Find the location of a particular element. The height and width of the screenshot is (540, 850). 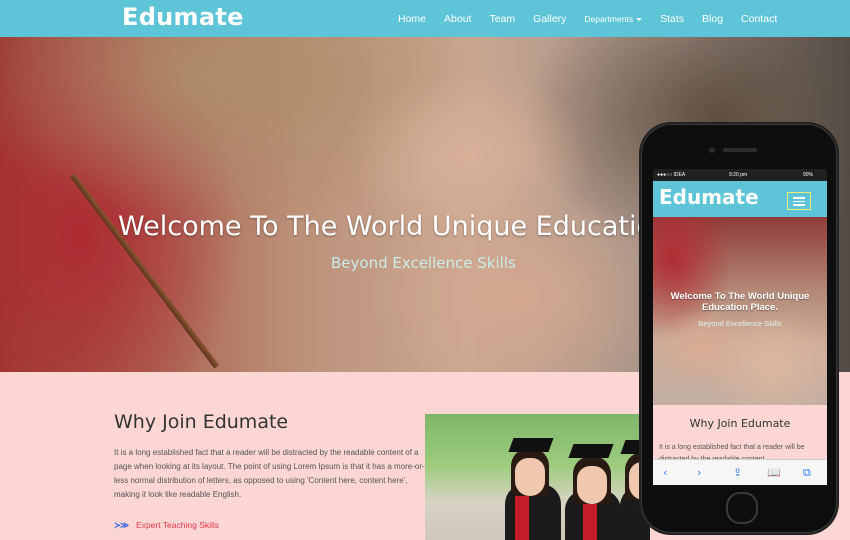

mobile-hero-subtitle: Beyond Excellence Skills is located at coordinates (740, 323).